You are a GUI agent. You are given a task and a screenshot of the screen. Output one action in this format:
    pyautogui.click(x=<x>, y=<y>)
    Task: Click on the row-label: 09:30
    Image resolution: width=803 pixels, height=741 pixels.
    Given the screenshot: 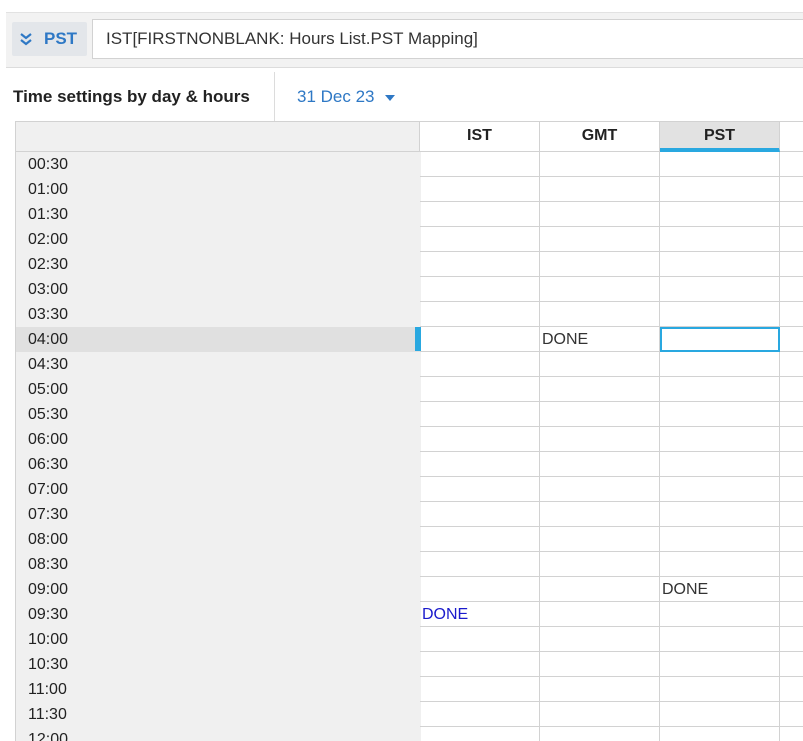 What is the action you would take?
    pyautogui.click(x=218, y=614)
    